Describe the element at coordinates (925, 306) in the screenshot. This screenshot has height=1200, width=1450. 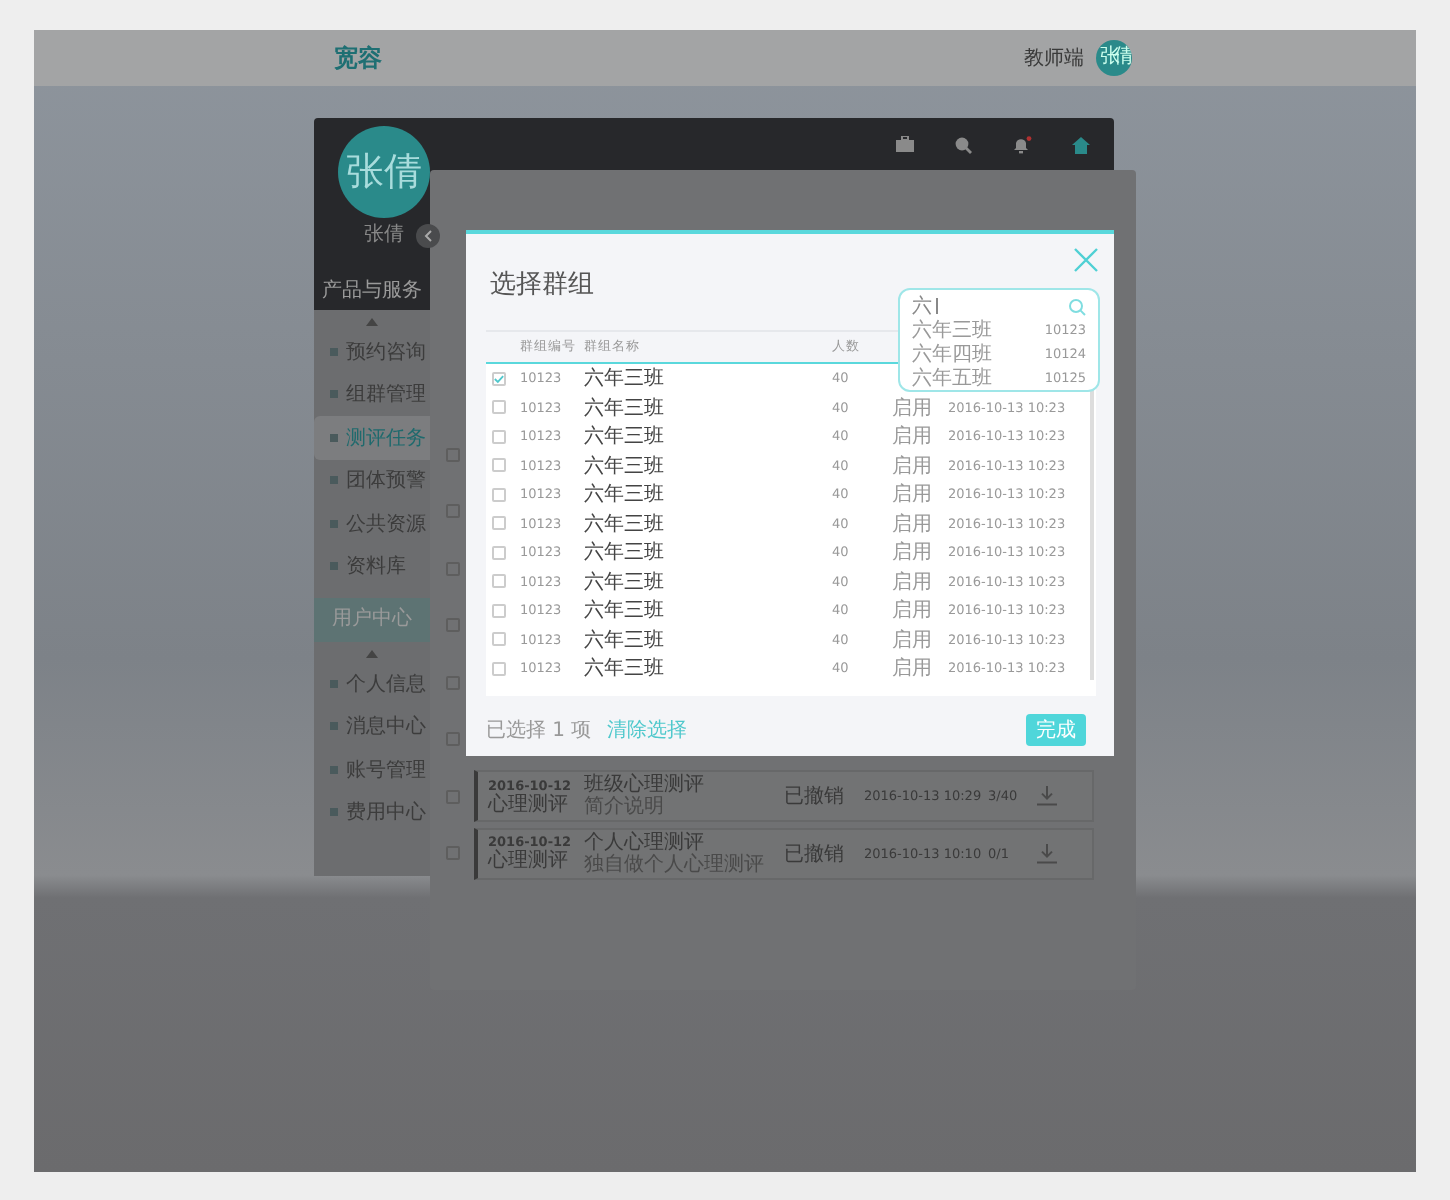
I see `search-field: 六` at that location.